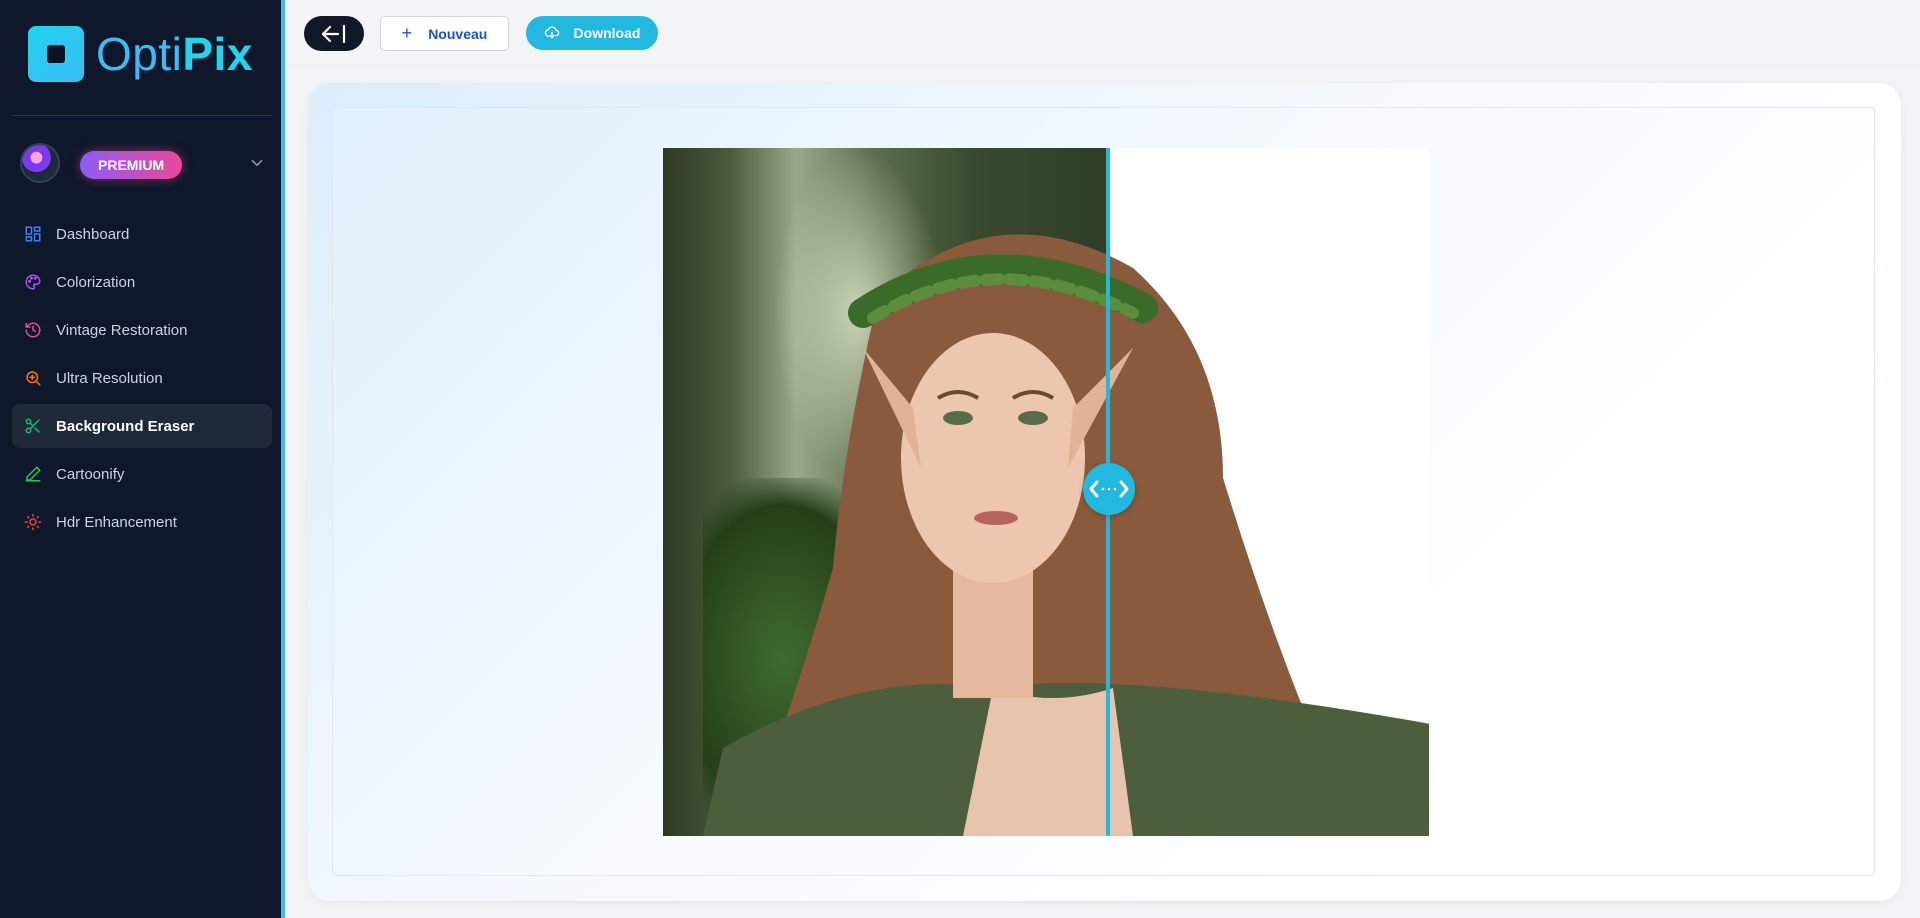 Image resolution: width=1920 pixels, height=918 pixels. I want to click on new-button: + Nouveau, so click(444, 33).